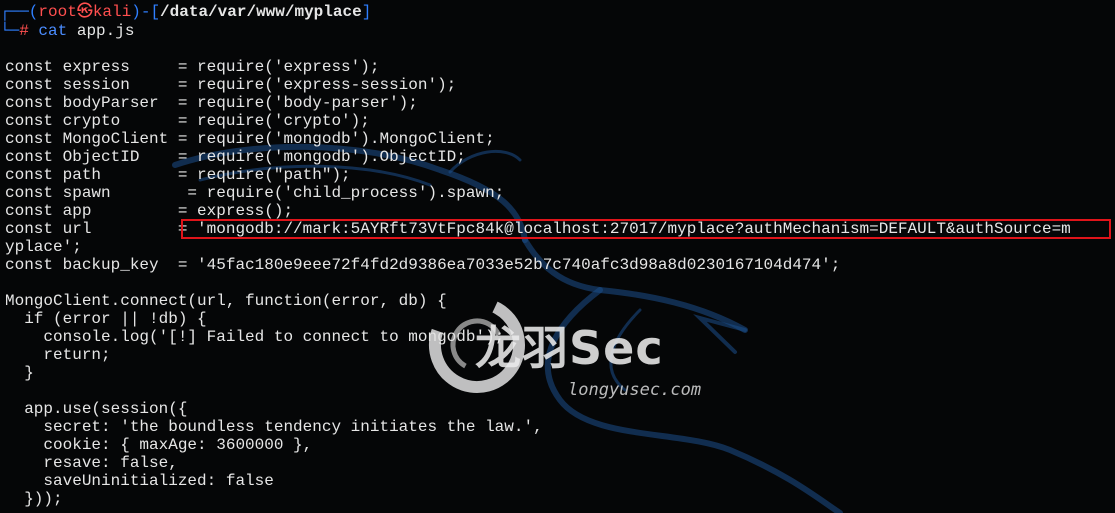 The width and height of the screenshot is (1115, 513). I want to click on prompt-user: root, so click(57, 12).